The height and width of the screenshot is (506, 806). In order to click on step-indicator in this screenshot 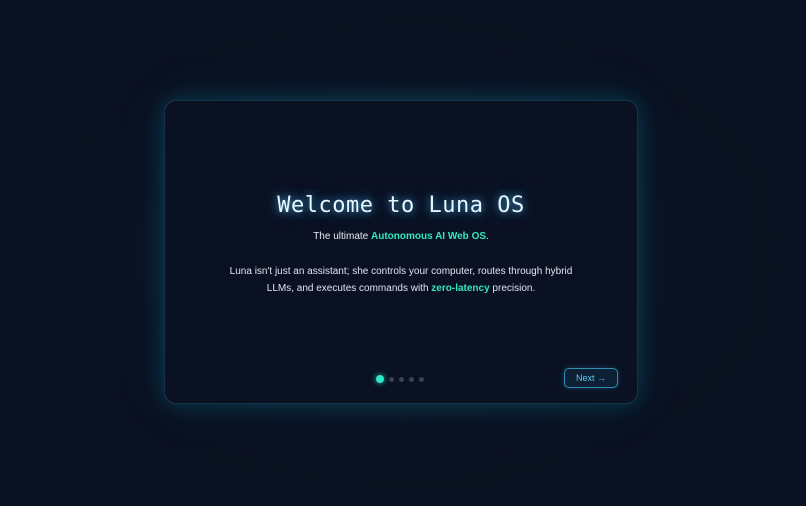, I will do `click(400, 379)`.